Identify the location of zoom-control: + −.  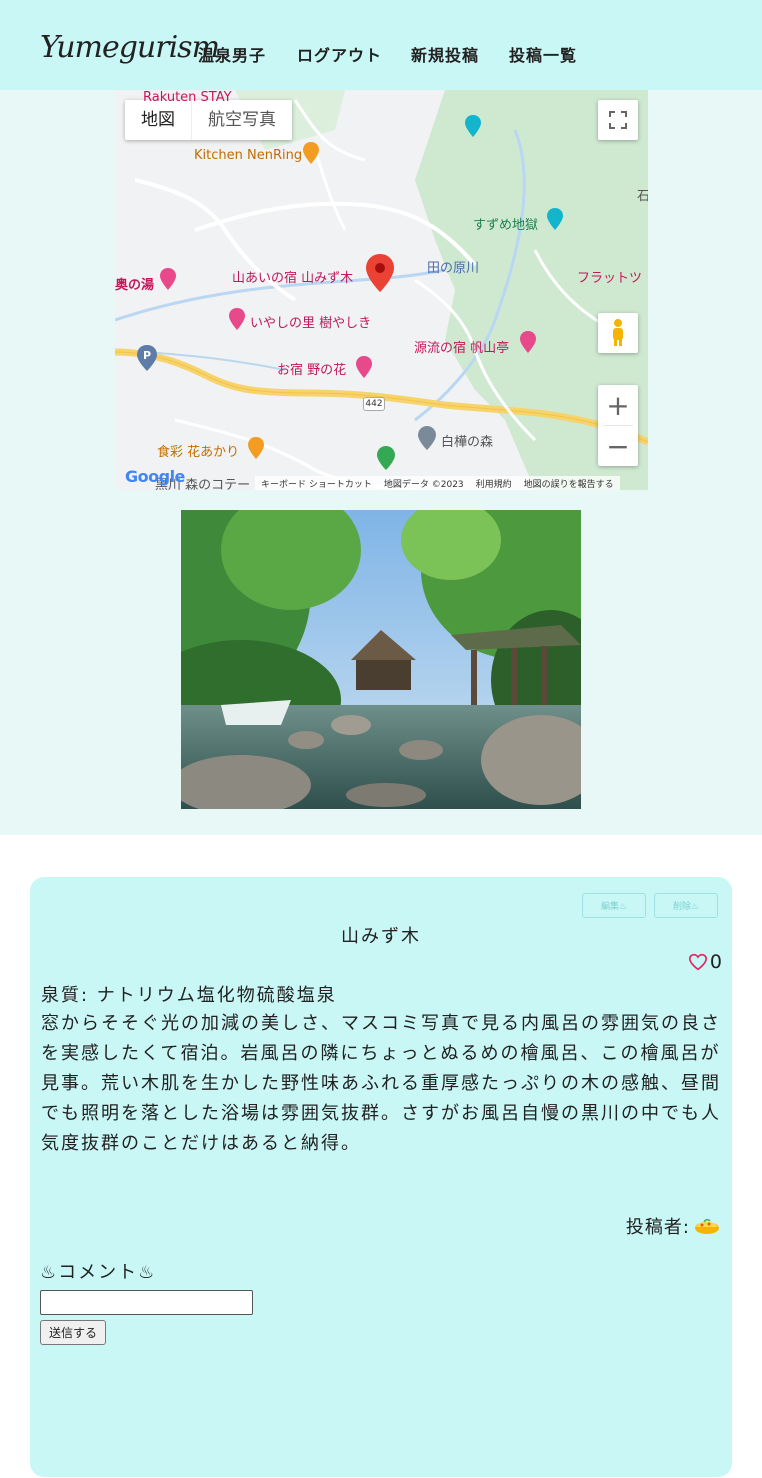
(618, 425).